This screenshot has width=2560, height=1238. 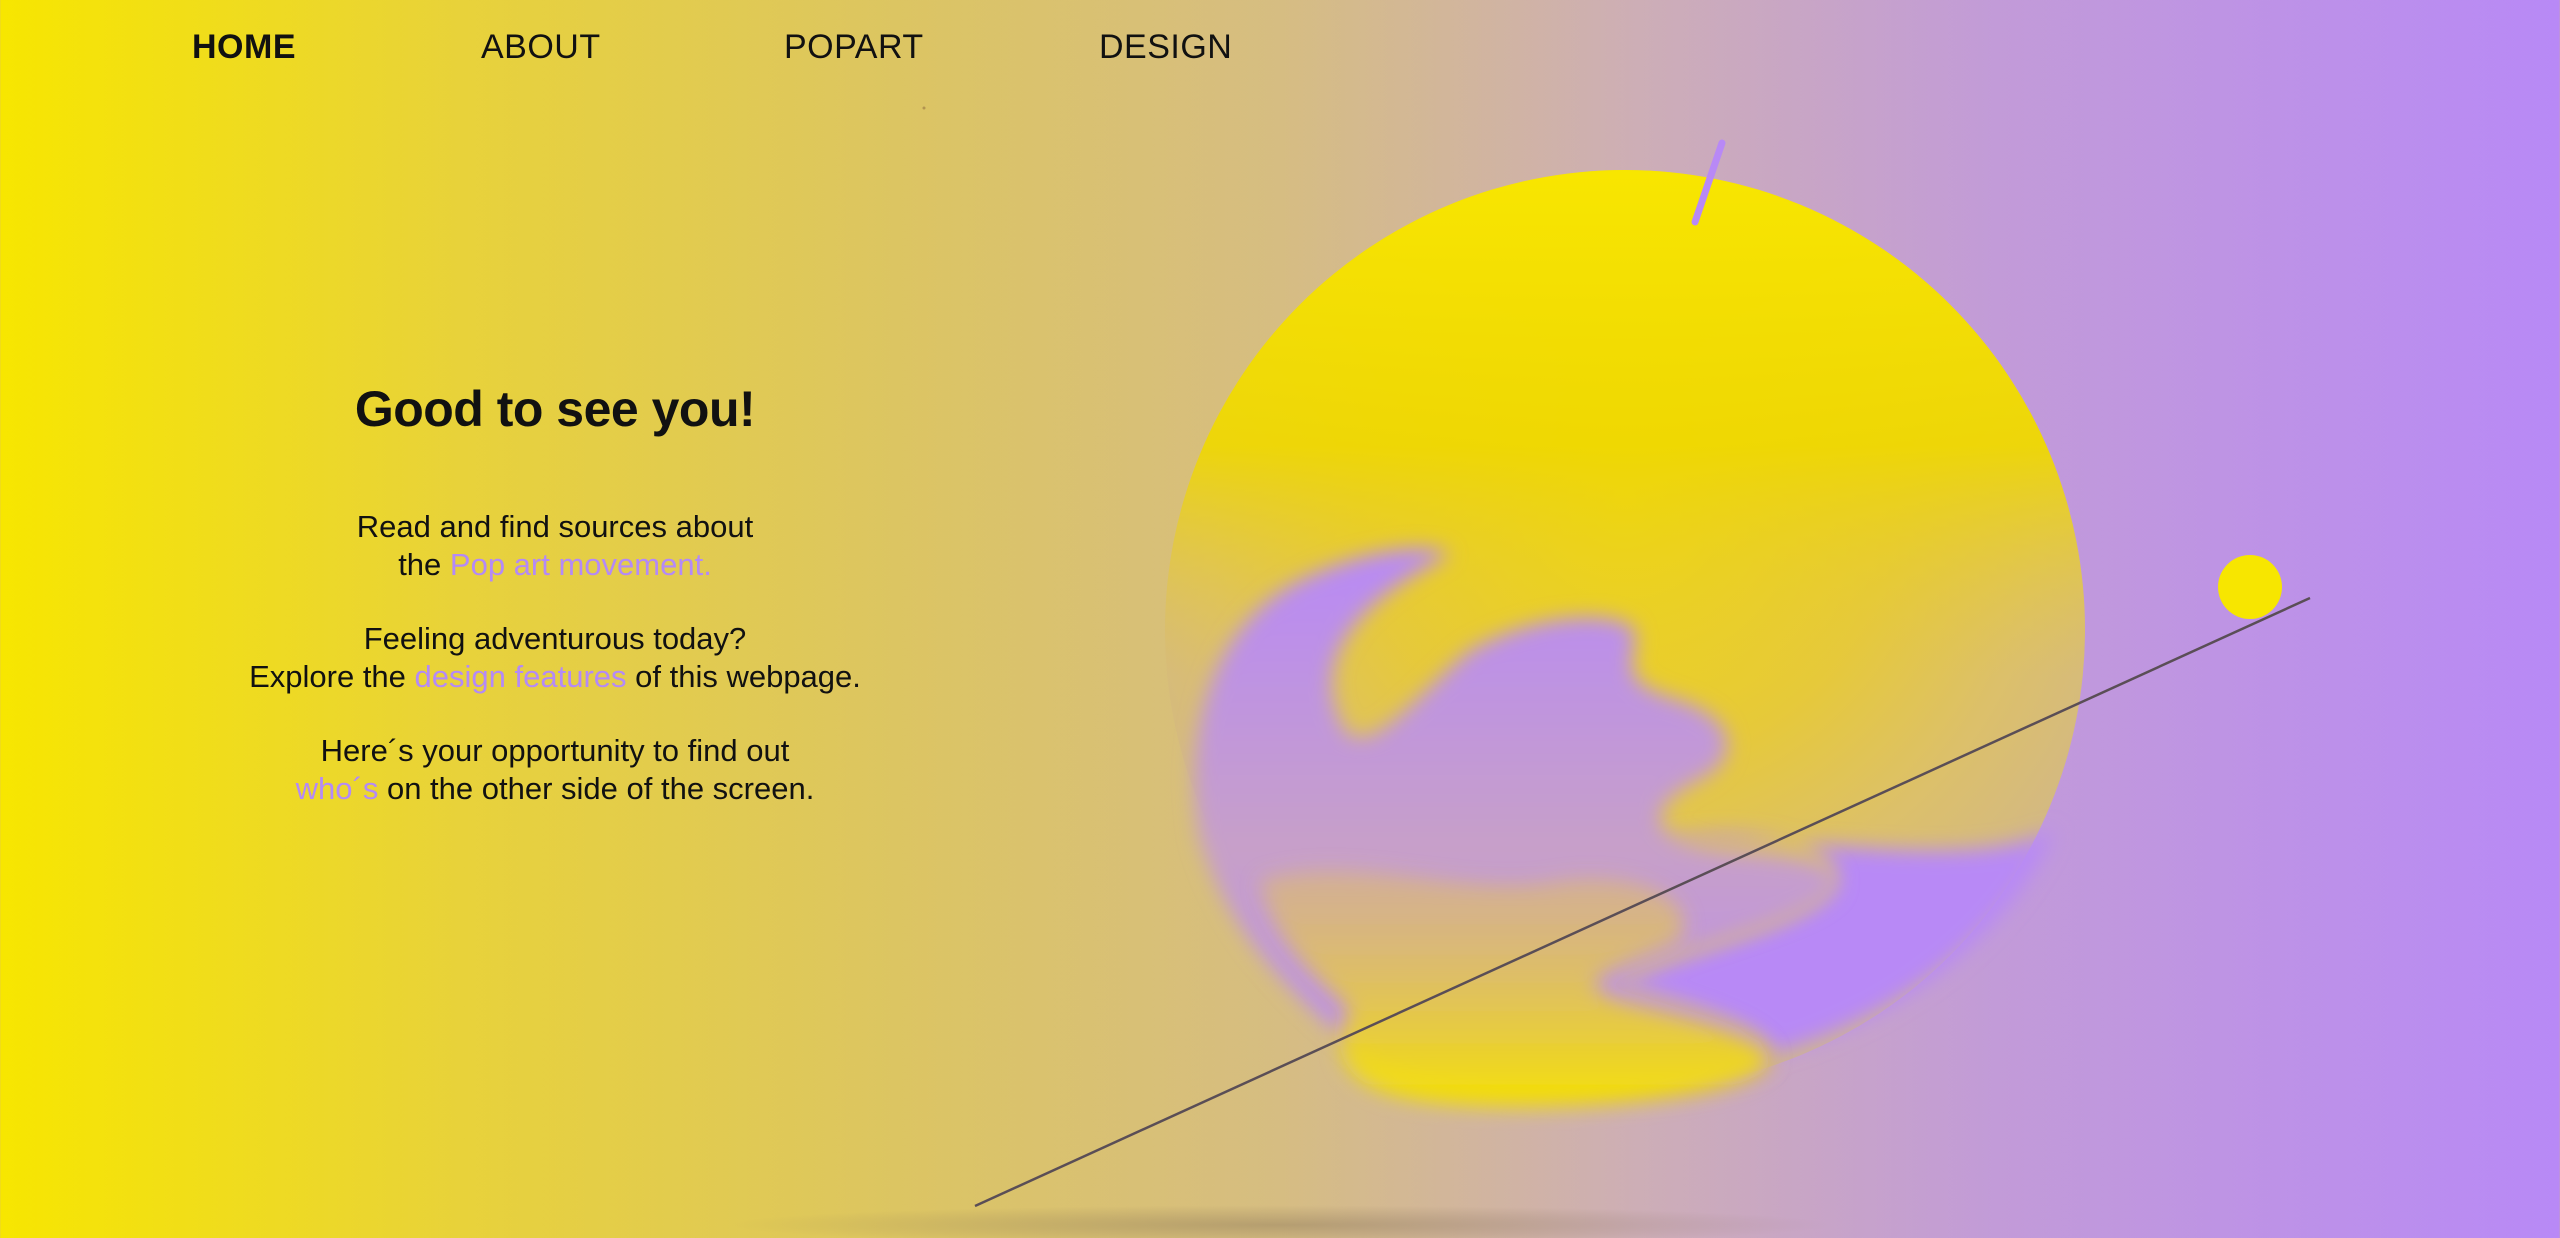 What do you see at coordinates (541, 47) in the screenshot?
I see `nav-about-link: ABOUT` at bounding box center [541, 47].